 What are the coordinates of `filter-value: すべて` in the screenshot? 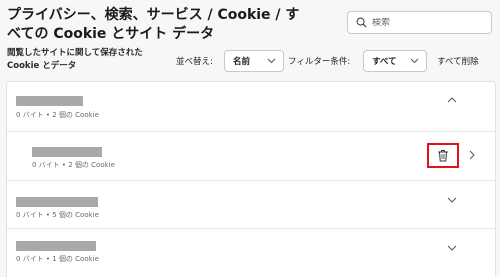 It's located at (384, 62).